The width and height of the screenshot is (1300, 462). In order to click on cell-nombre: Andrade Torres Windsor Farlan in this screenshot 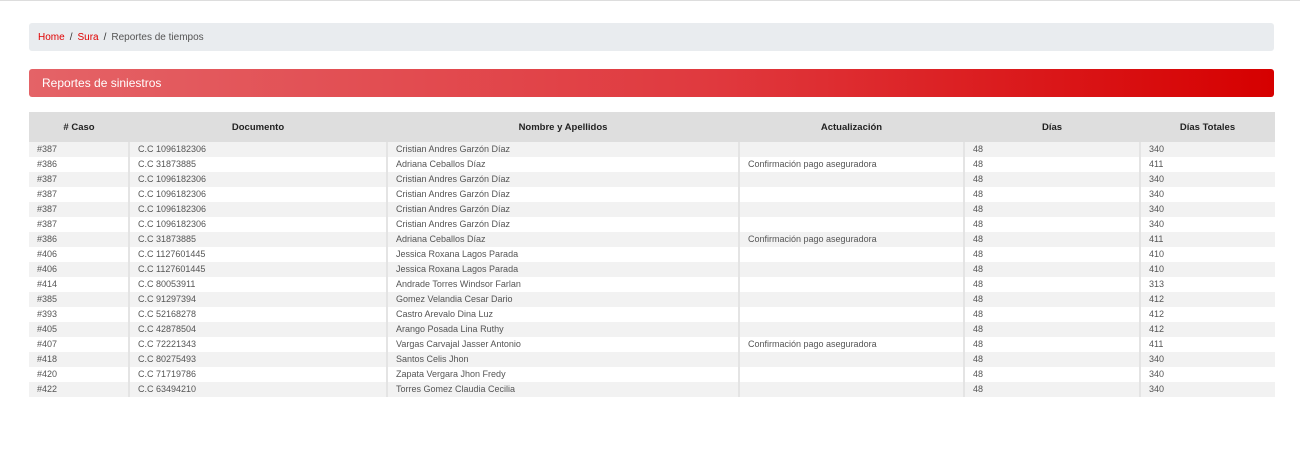, I will do `click(562, 284)`.